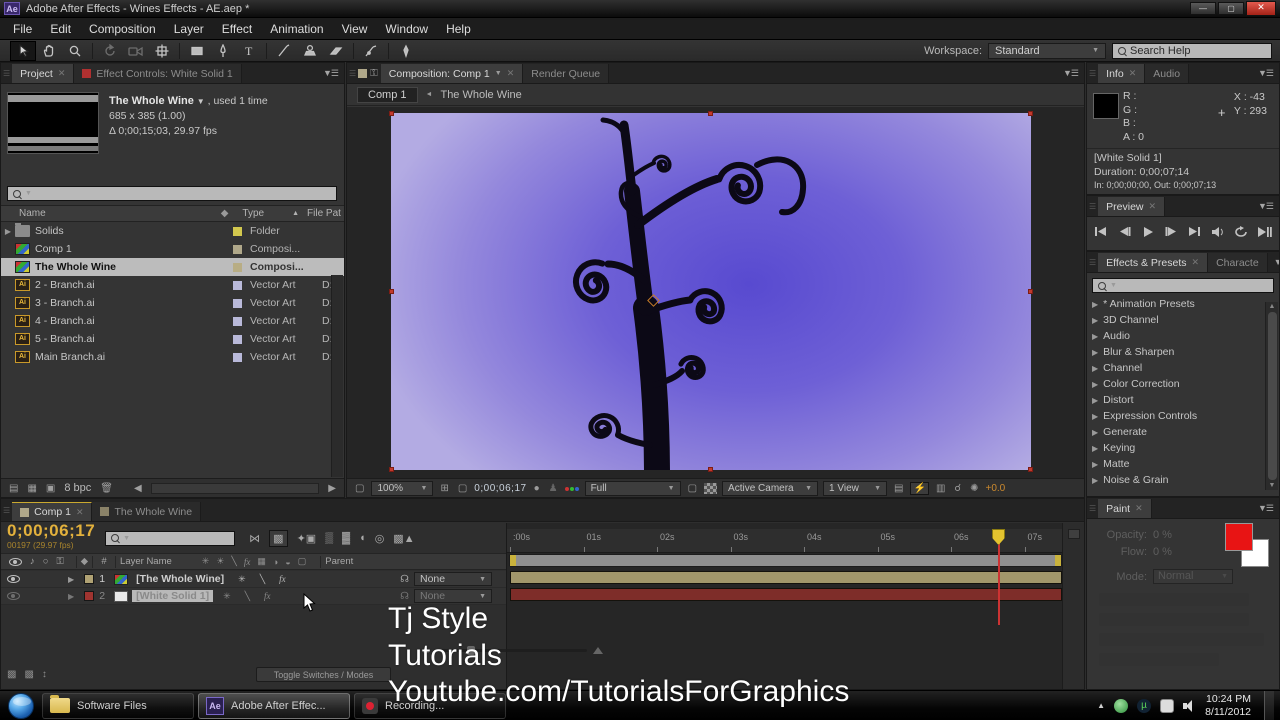  What do you see at coordinates (189, 29) in the screenshot?
I see `menu-layer: Layer` at bounding box center [189, 29].